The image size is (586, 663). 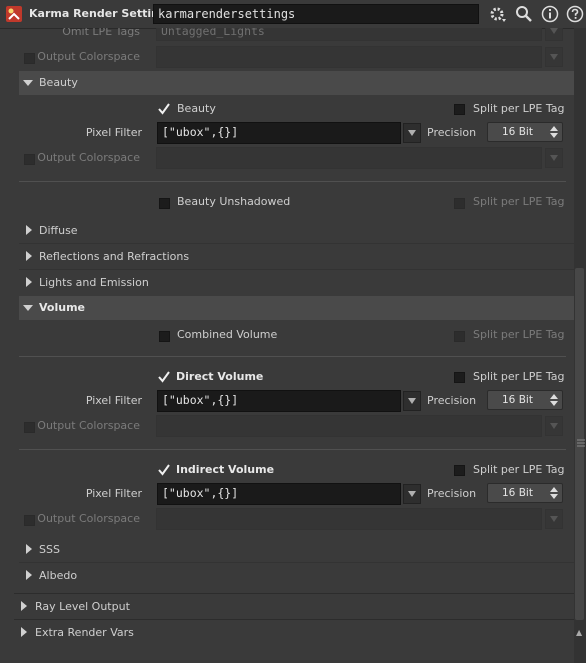 What do you see at coordinates (519, 376) in the screenshot?
I see `direct-split-label: Split per LPE Tag` at bounding box center [519, 376].